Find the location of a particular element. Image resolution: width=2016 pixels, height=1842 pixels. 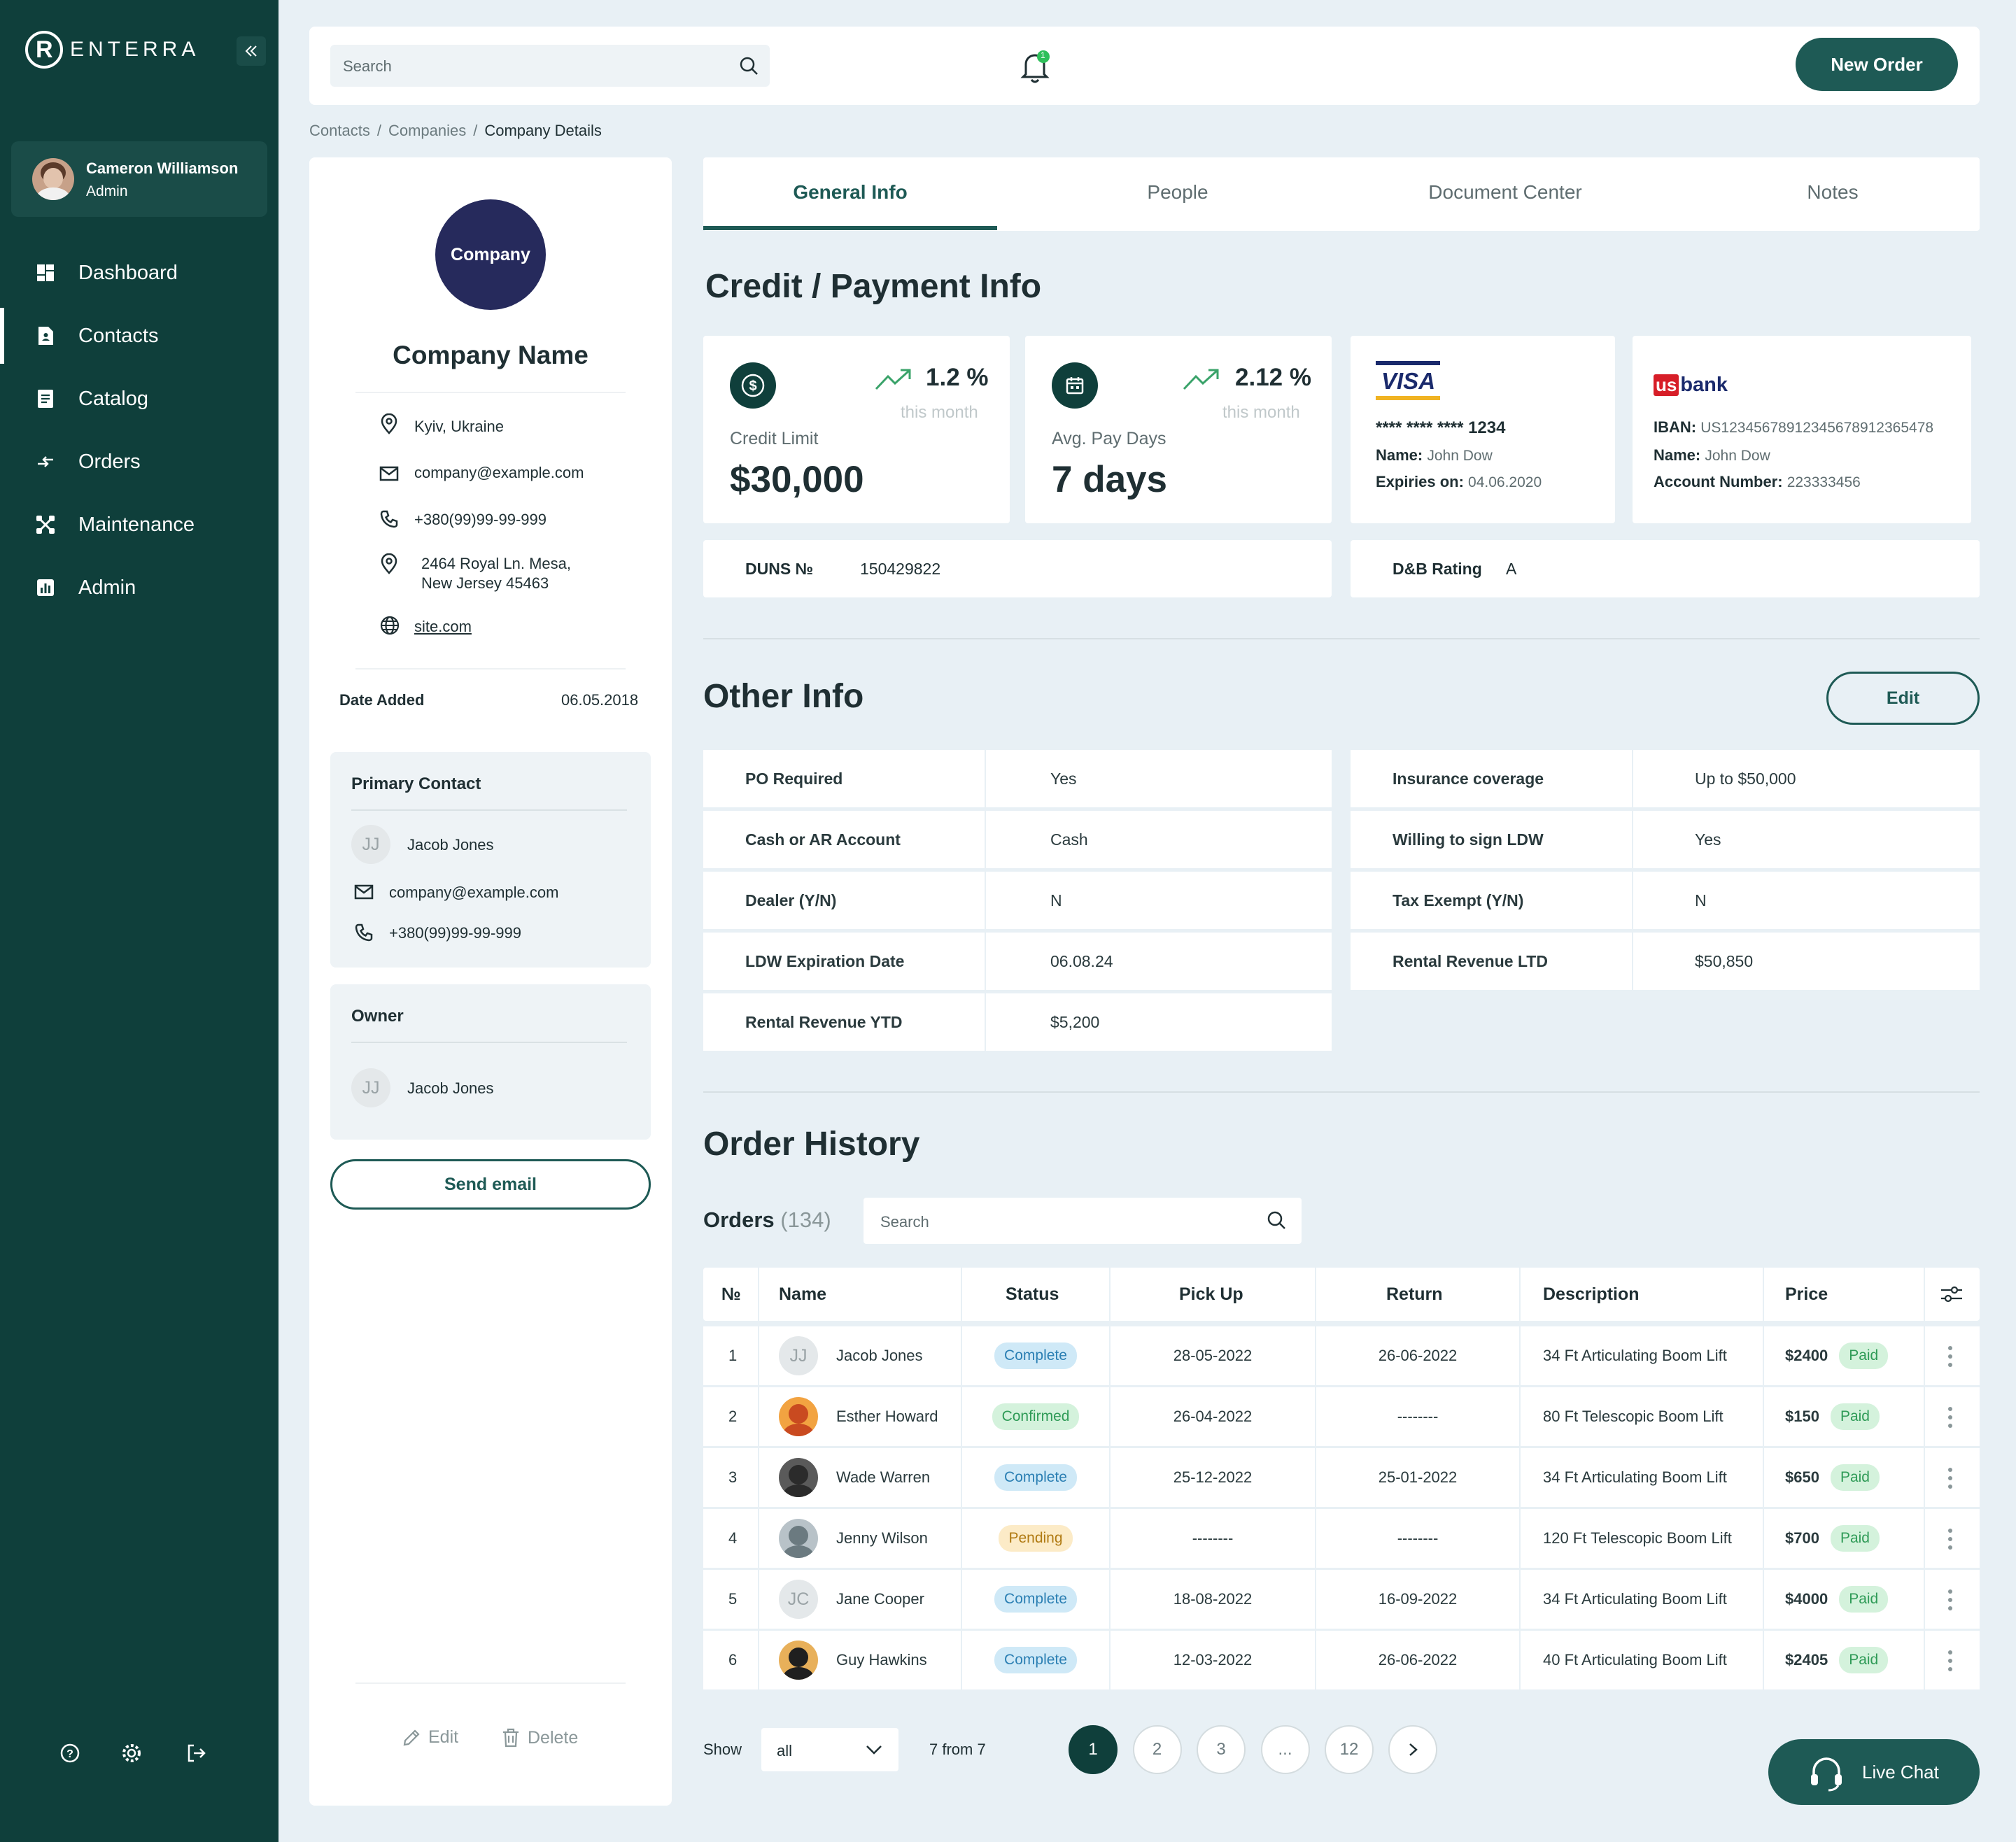

tab-document-center: Document Center is located at coordinates (1505, 192).